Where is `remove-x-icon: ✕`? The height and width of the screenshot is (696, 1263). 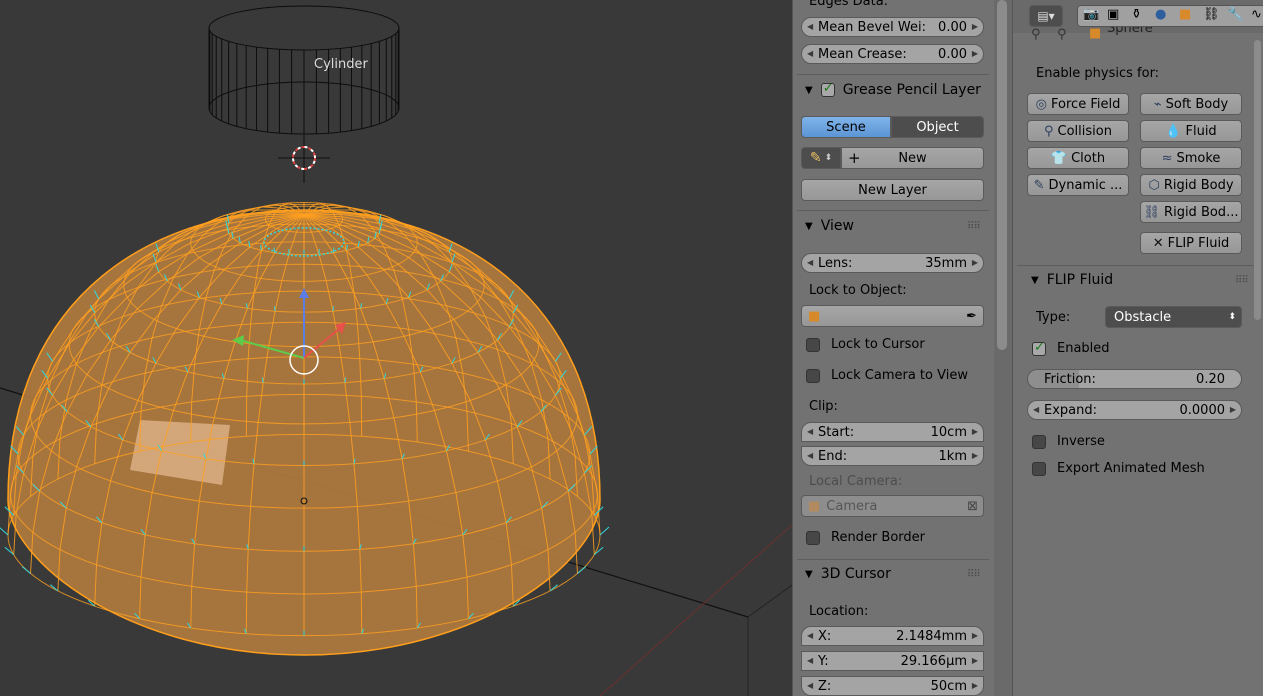 remove-x-icon: ✕ is located at coordinates (1158, 243).